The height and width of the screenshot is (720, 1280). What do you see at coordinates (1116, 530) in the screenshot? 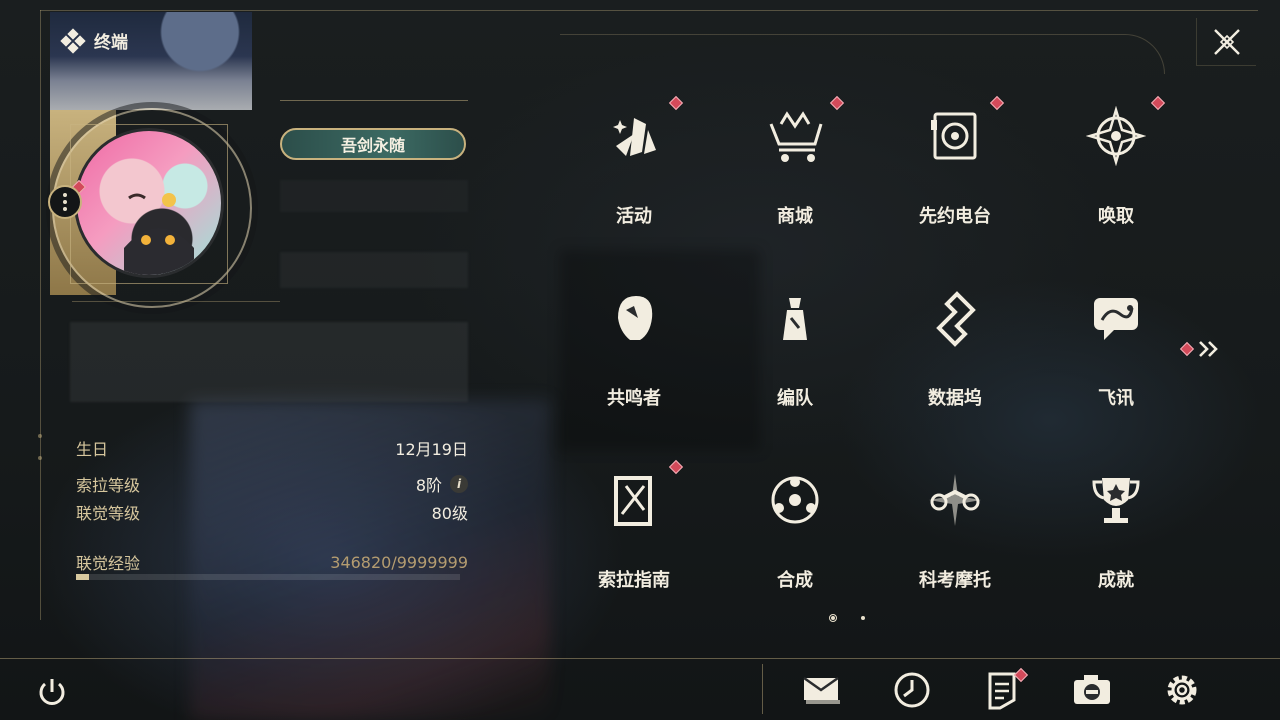
I see `menu-item-12: 成就` at bounding box center [1116, 530].